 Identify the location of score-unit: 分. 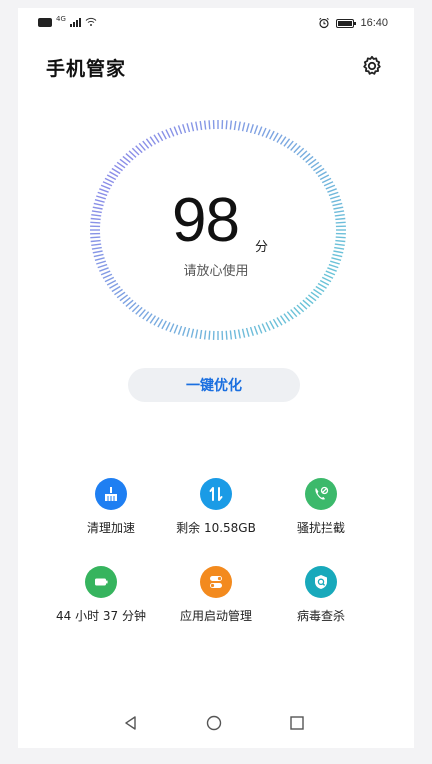
(262, 247).